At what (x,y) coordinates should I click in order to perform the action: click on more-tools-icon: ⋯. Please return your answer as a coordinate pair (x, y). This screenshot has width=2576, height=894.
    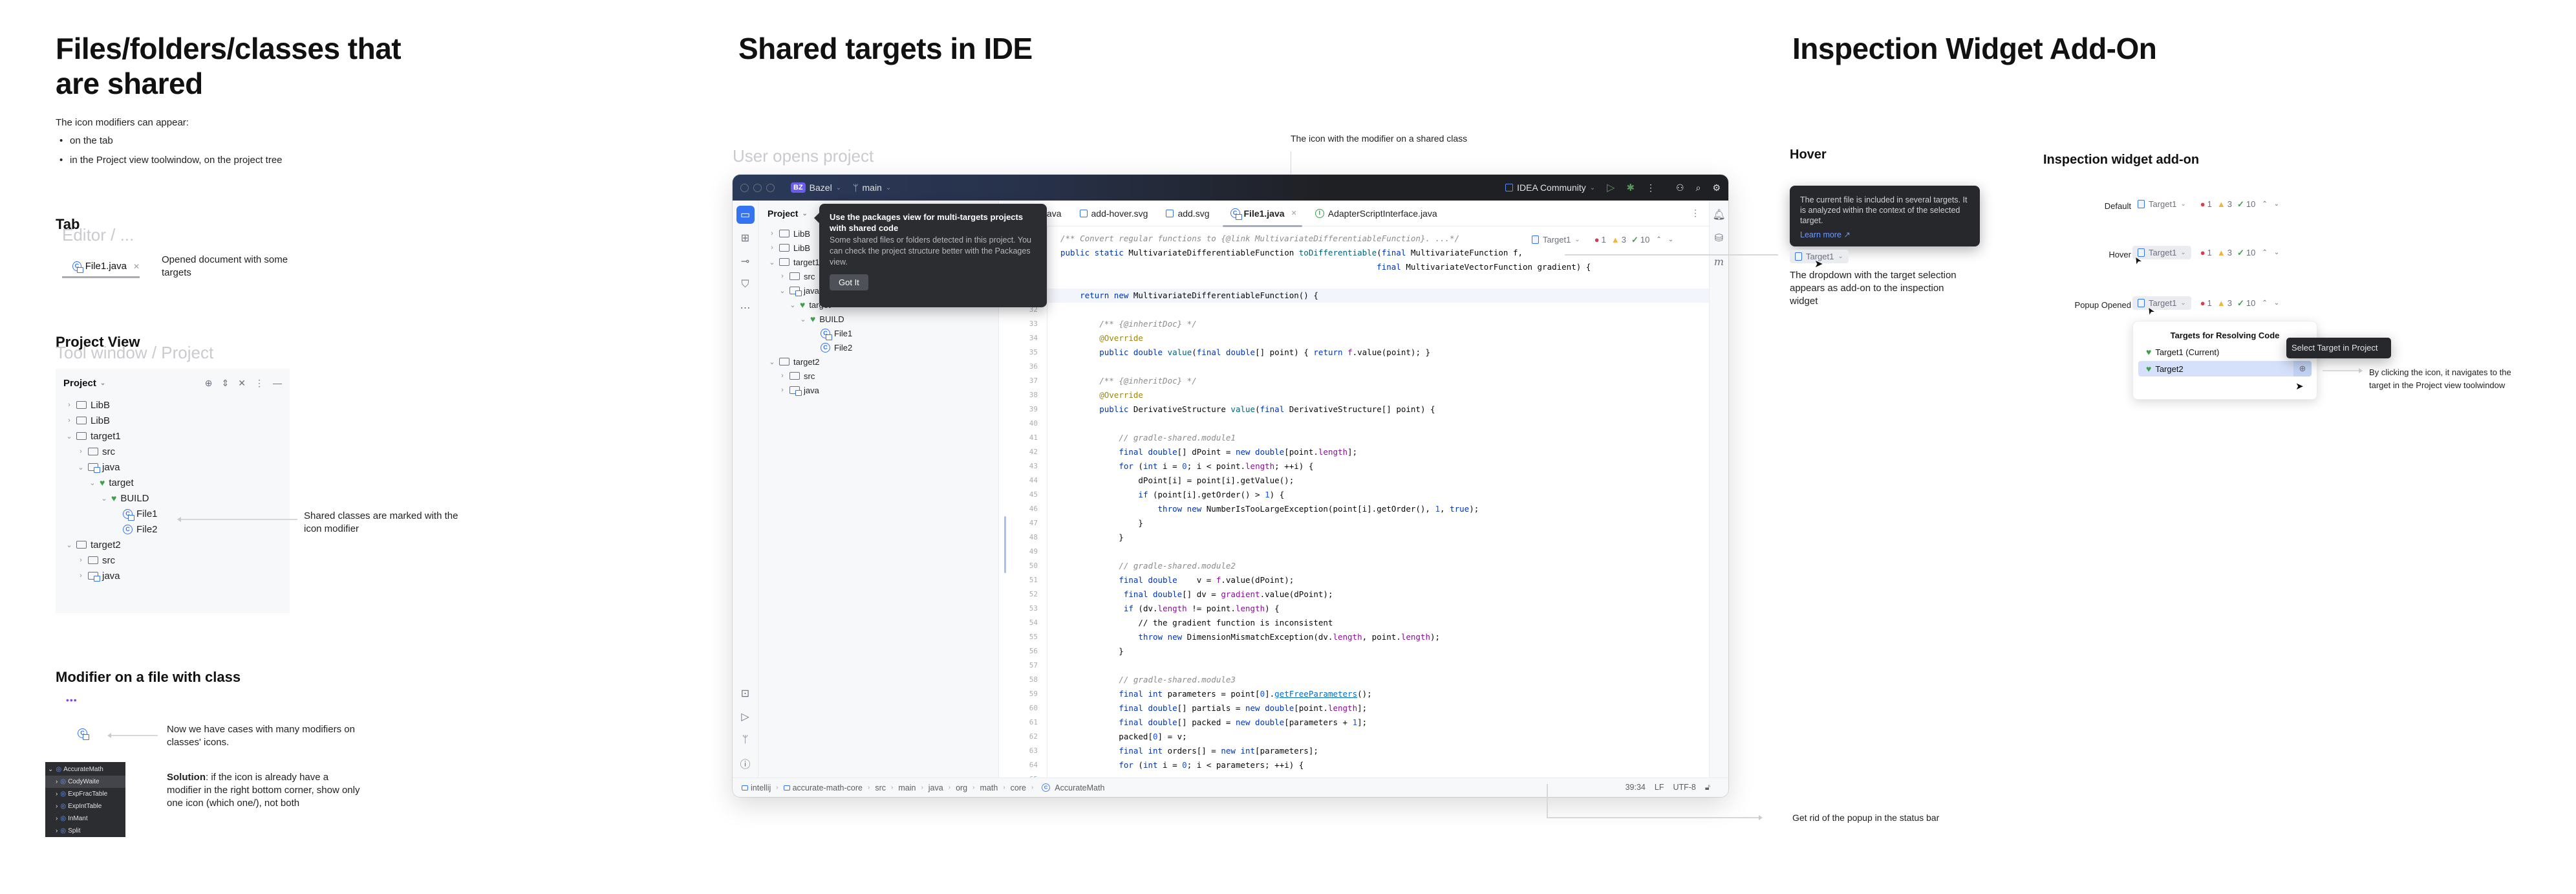
    Looking at the image, I should click on (746, 308).